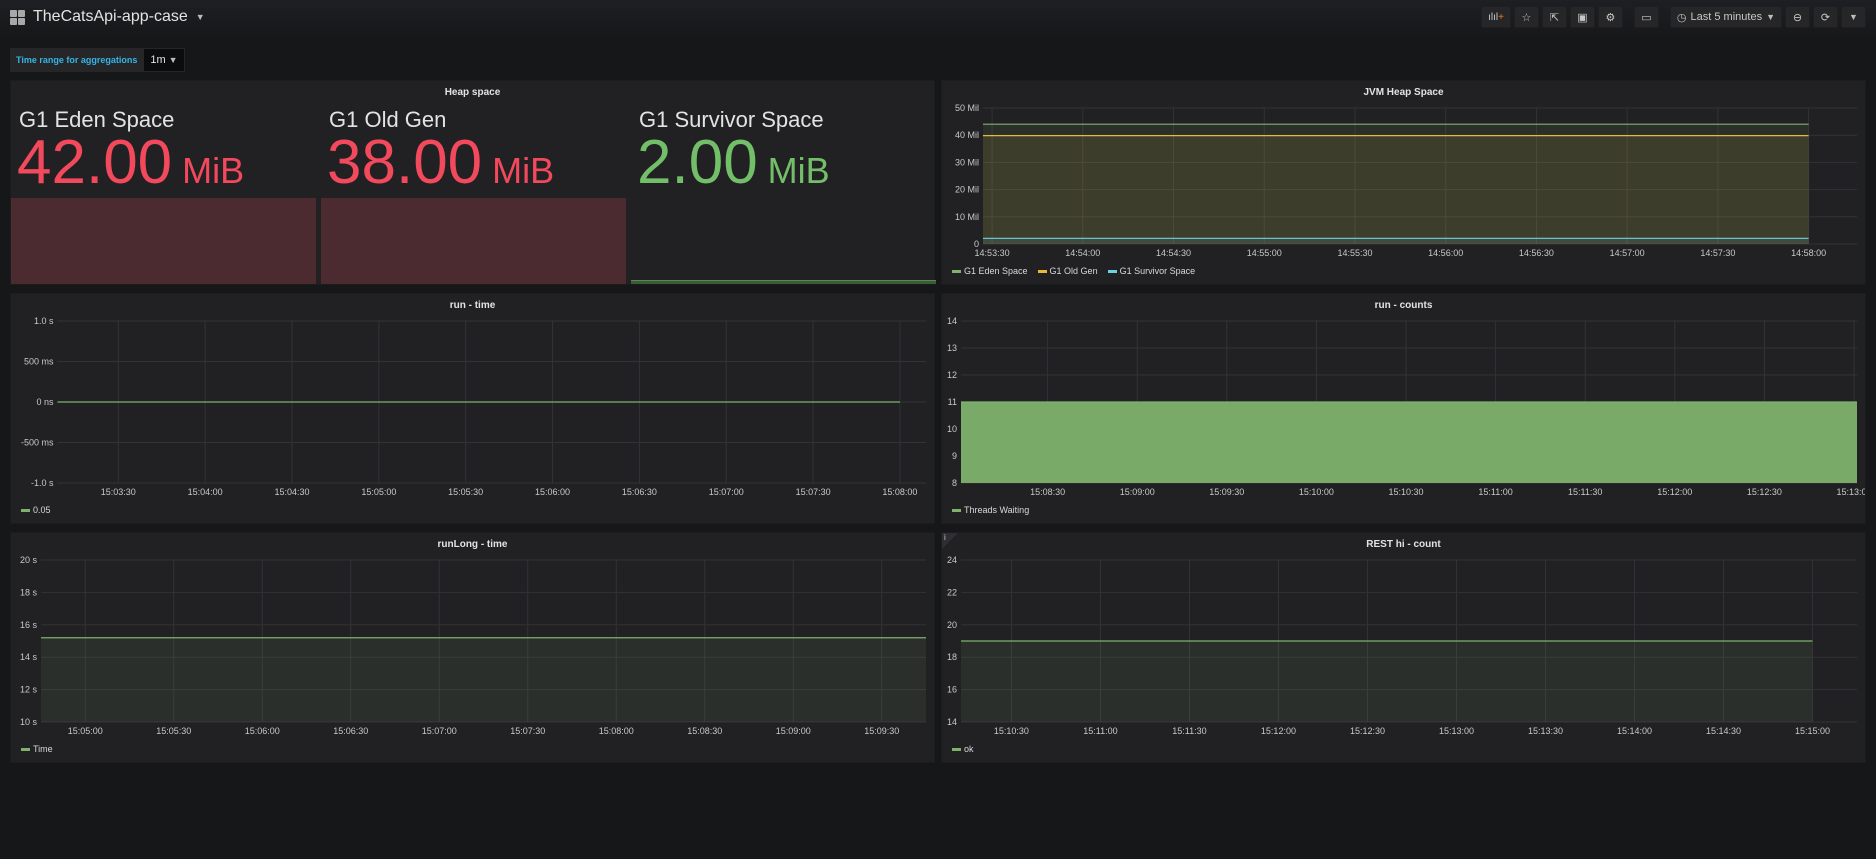  Describe the element at coordinates (1723, 731) in the screenshot. I see `x-tick-label: 15:14:30` at that location.